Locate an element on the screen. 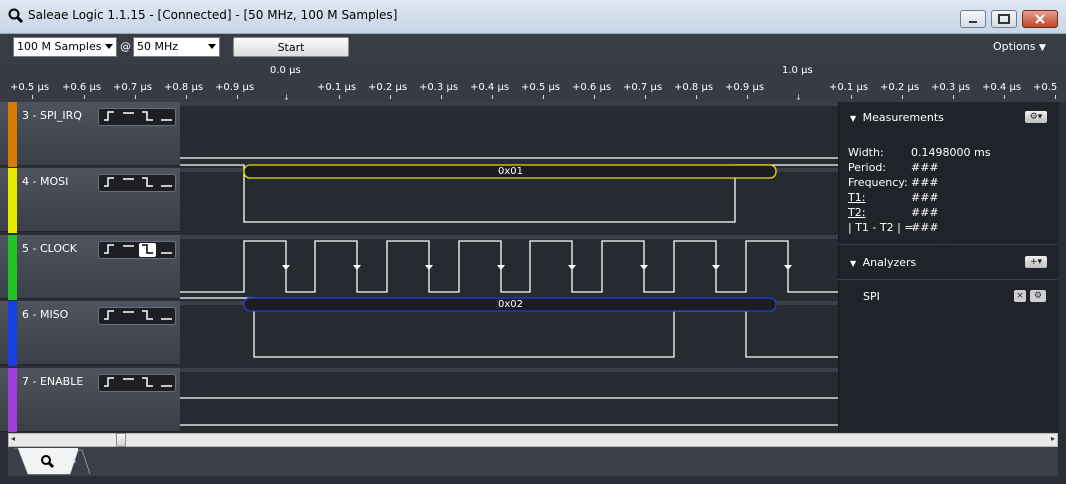 The width and height of the screenshot is (1066, 484). scroll-right-icon: ▸ is located at coordinates (1053, 438).